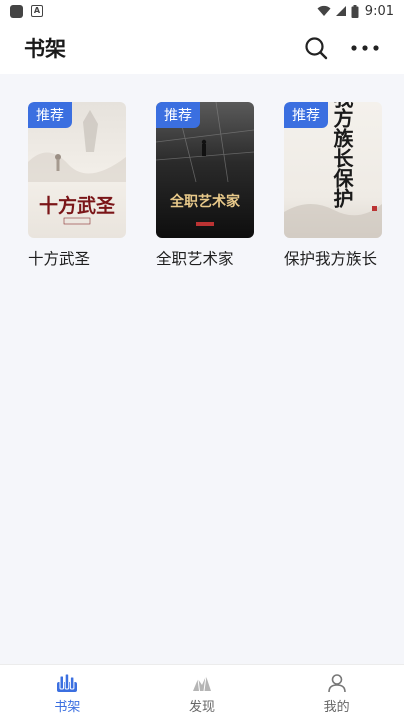 This screenshot has height=720, width=404. I want to click on header: 书架, so click(202, 48).